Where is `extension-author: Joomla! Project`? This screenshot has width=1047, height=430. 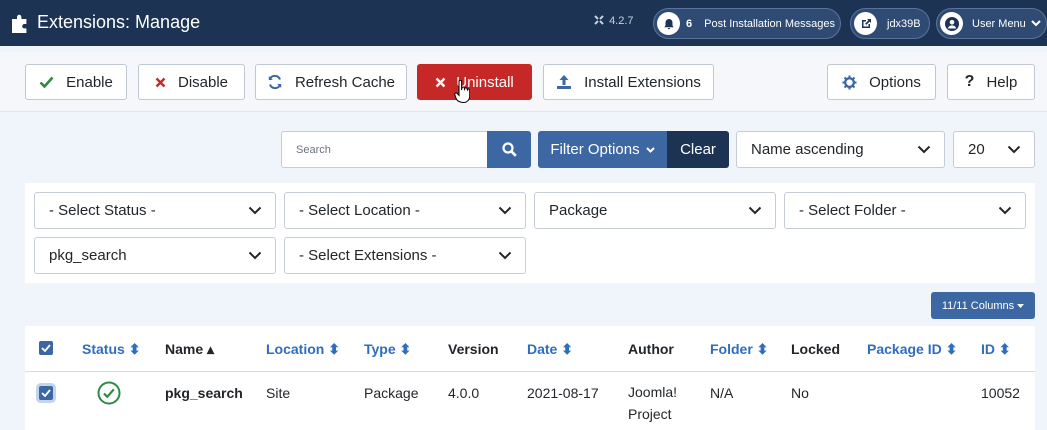 extension-author: Joomla! Project is located at coordinates (652, 403).